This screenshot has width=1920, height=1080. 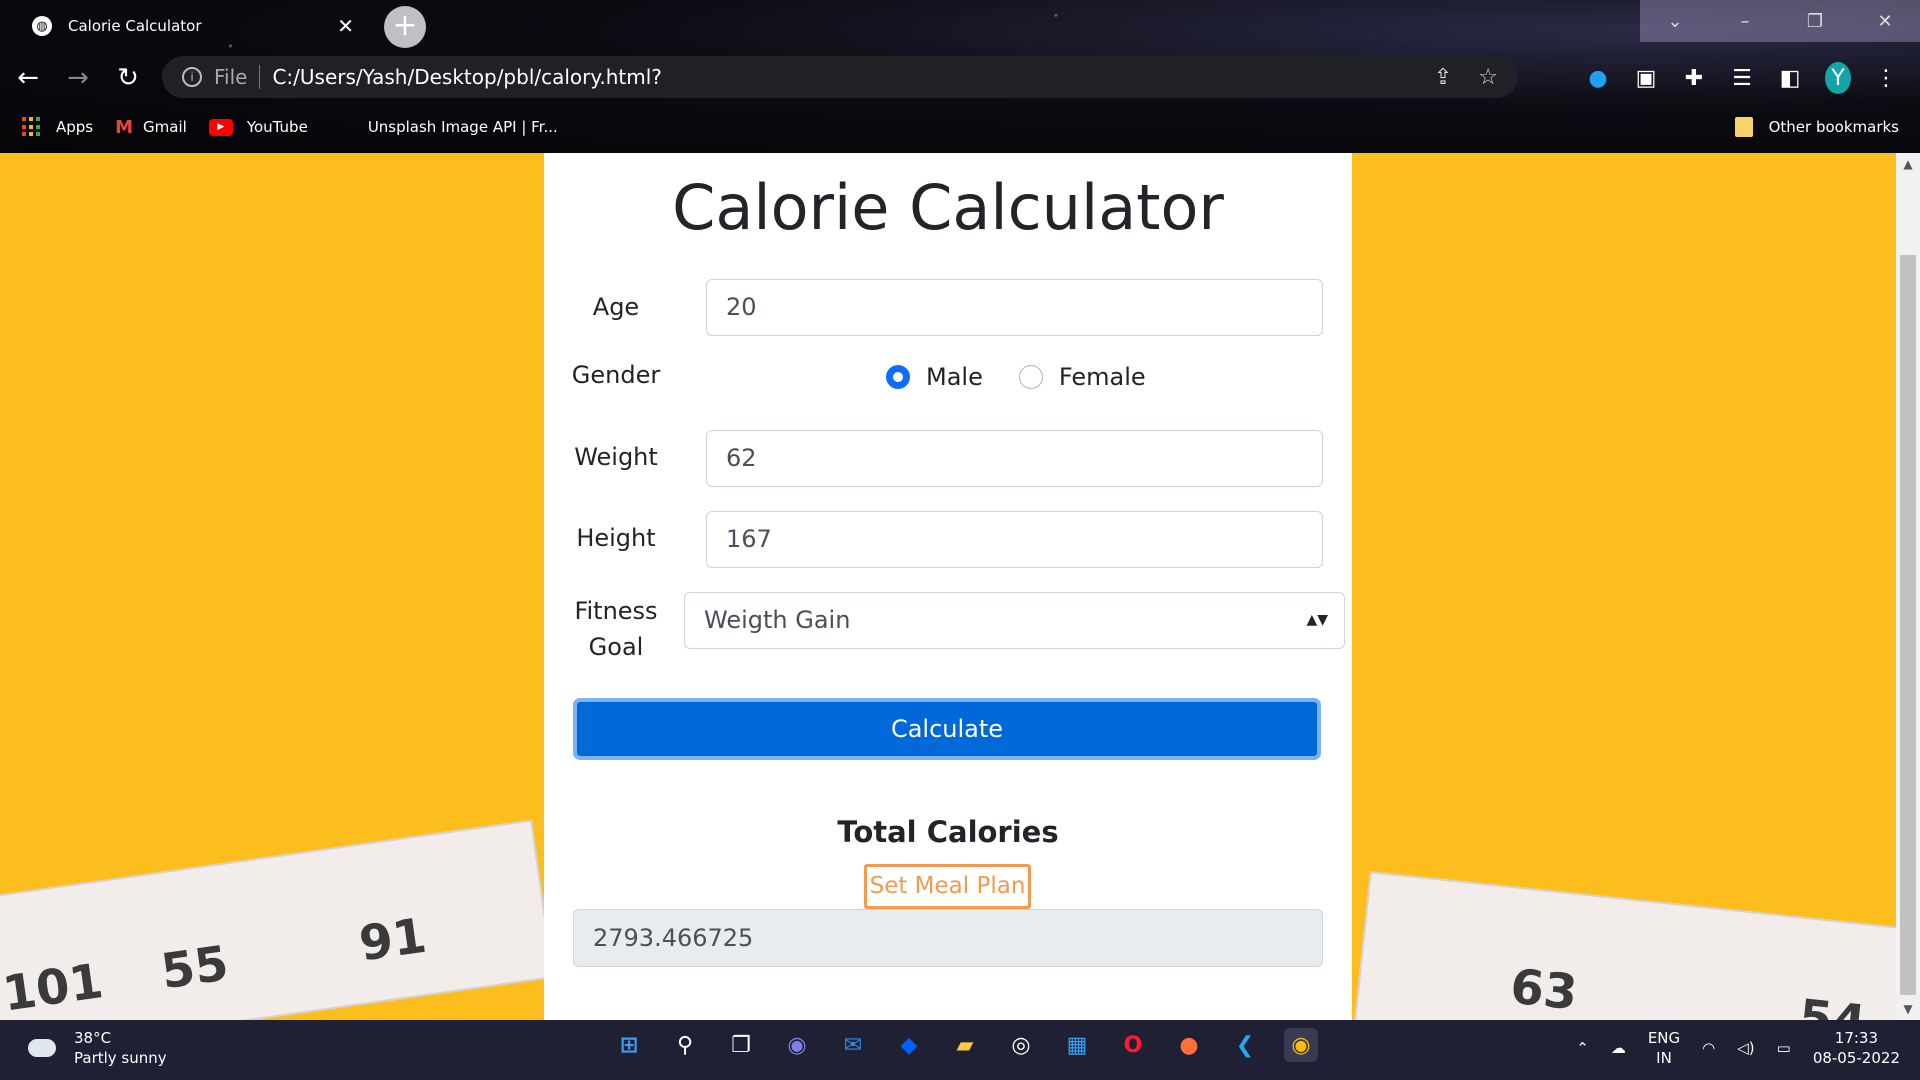 I want to click on bookmark-label: Apps, so click(x=75, y=127).